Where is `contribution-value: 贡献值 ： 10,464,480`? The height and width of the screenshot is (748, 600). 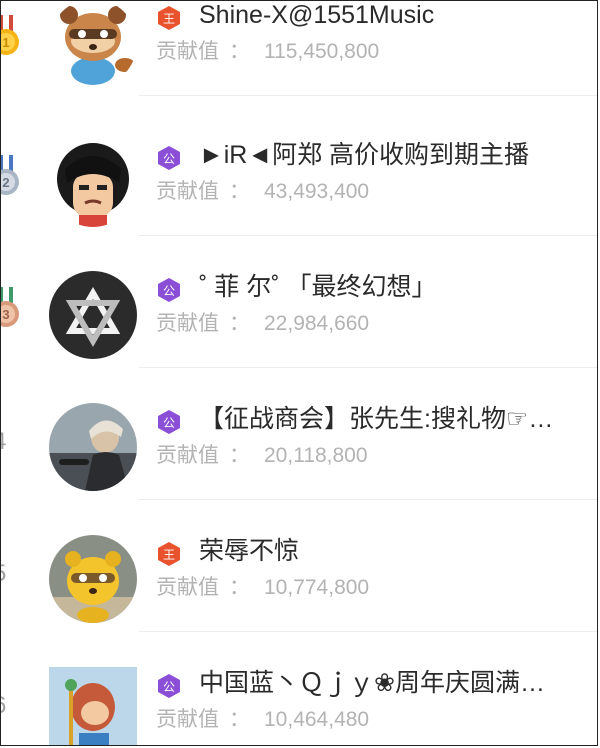
contribution-value: 贡献值 ： 10,464,480 is located at coordinates (366, 720).